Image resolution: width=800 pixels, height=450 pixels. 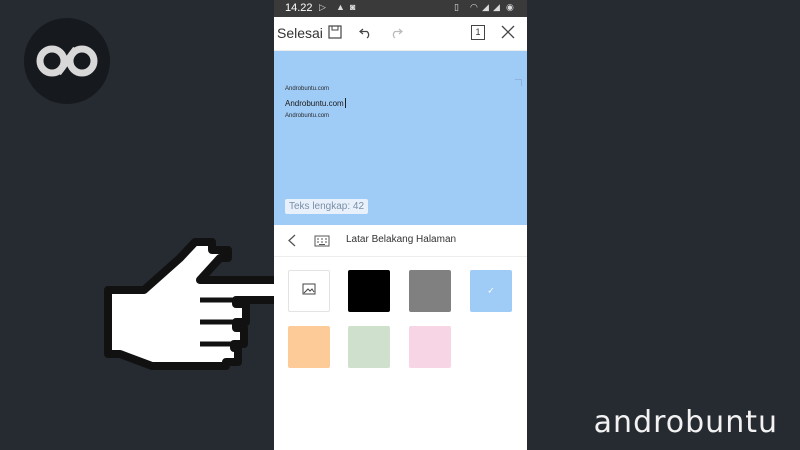 I want to click on text-line-3: Androbuntu.com, so click(x=307, y=116).